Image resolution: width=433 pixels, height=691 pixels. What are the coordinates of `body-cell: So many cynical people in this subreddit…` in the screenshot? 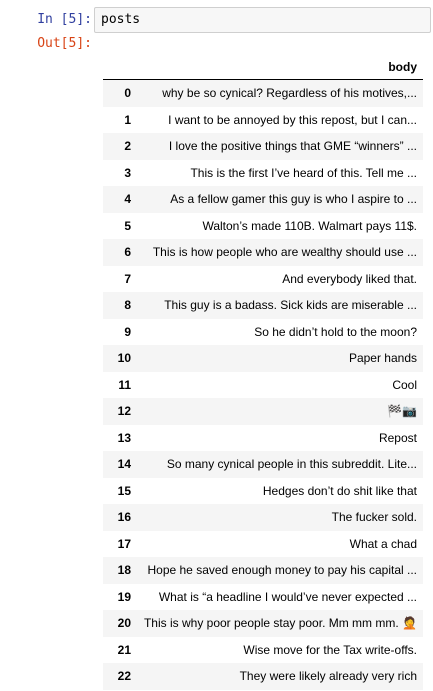 It's located at (291, 464).